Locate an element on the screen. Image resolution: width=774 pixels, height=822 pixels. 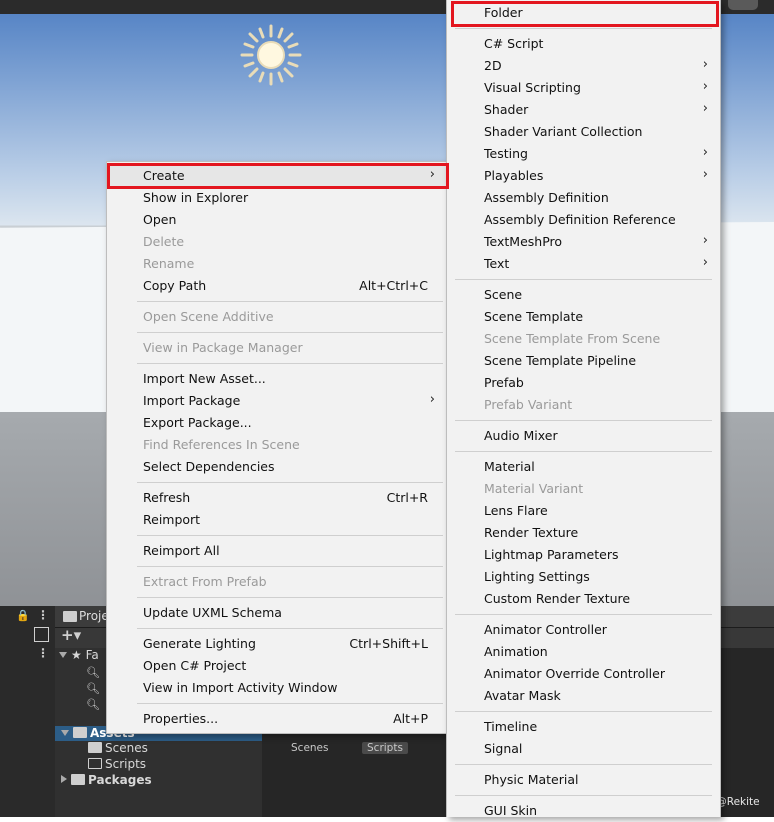
menu-item-label: Visual Scripting is located at coordinates (532, 87).